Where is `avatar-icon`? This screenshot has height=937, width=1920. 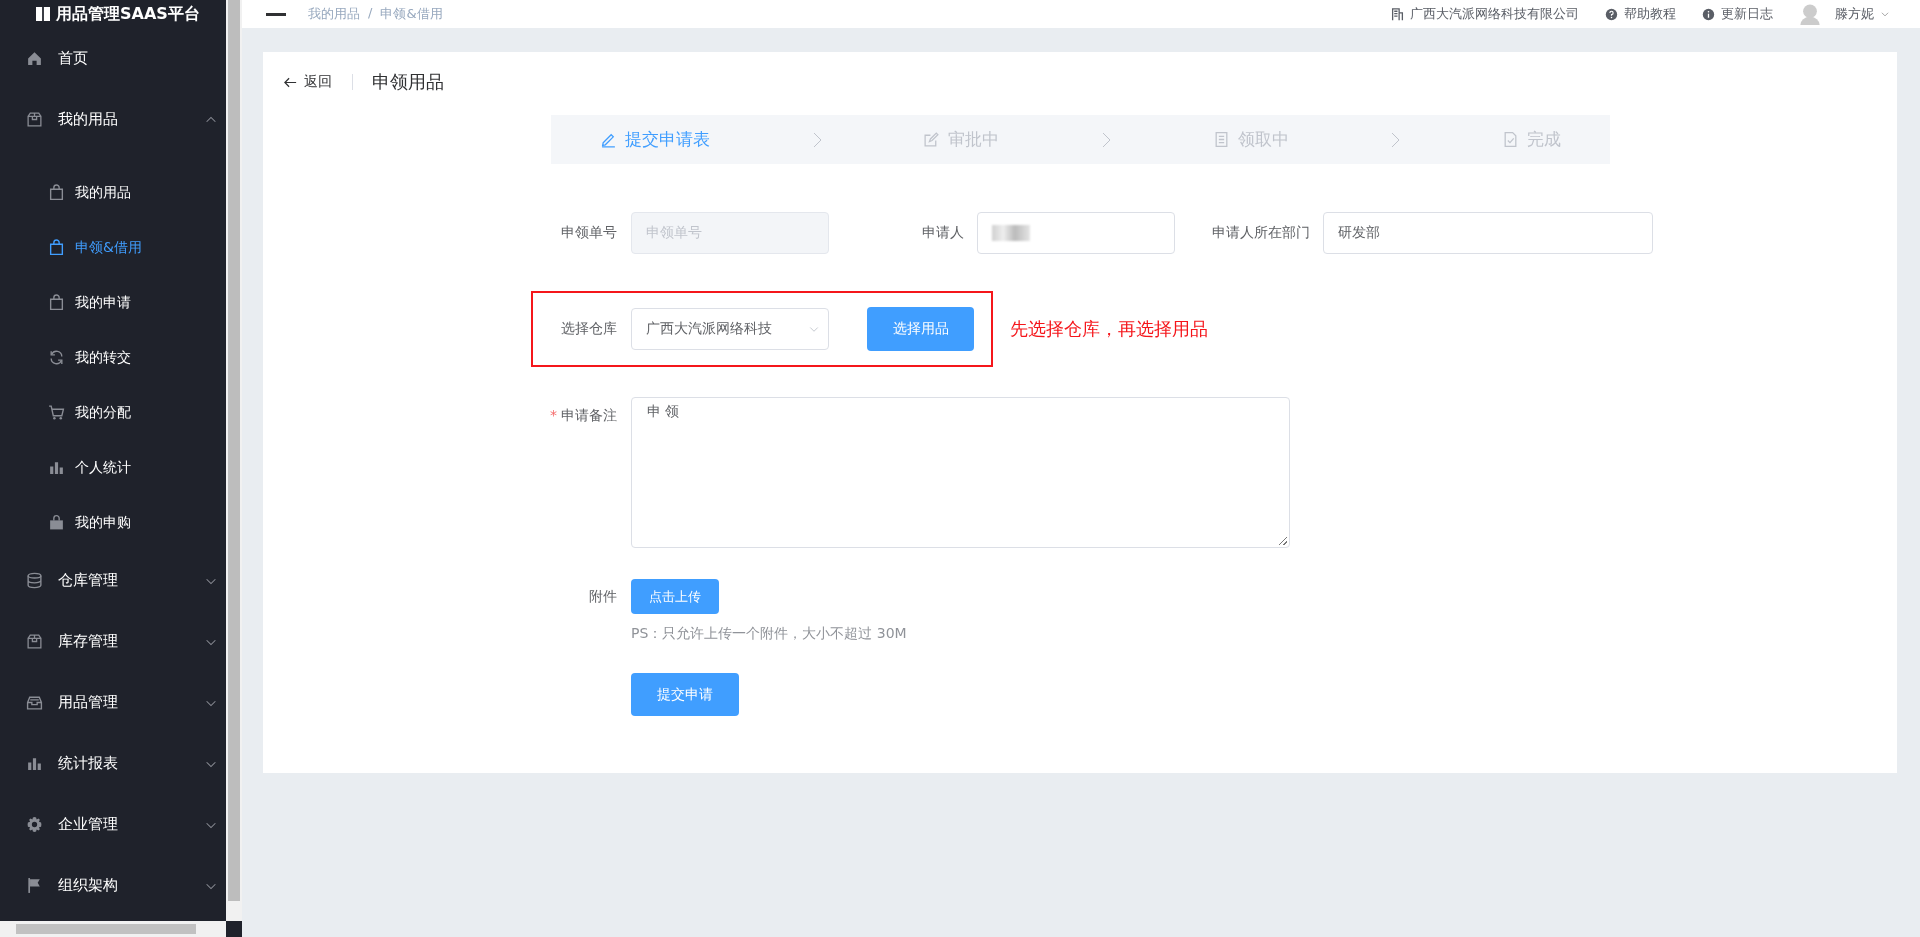 avatar-icon is located at coordinates (1810, 14).